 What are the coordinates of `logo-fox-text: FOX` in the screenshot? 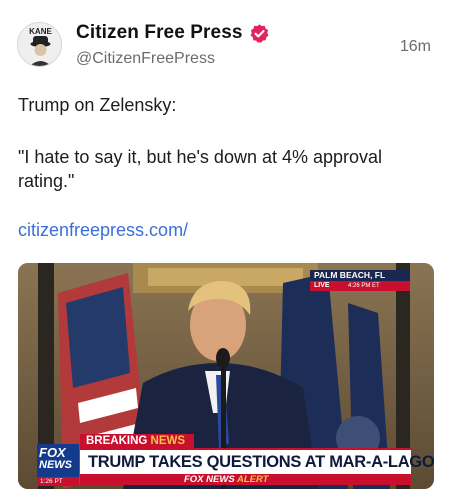 It's located at (52, 452).